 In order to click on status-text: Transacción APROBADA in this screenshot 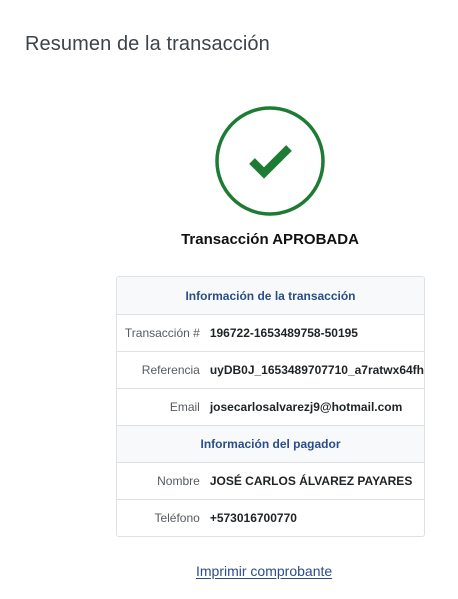, I will do `click(270, 239)`.